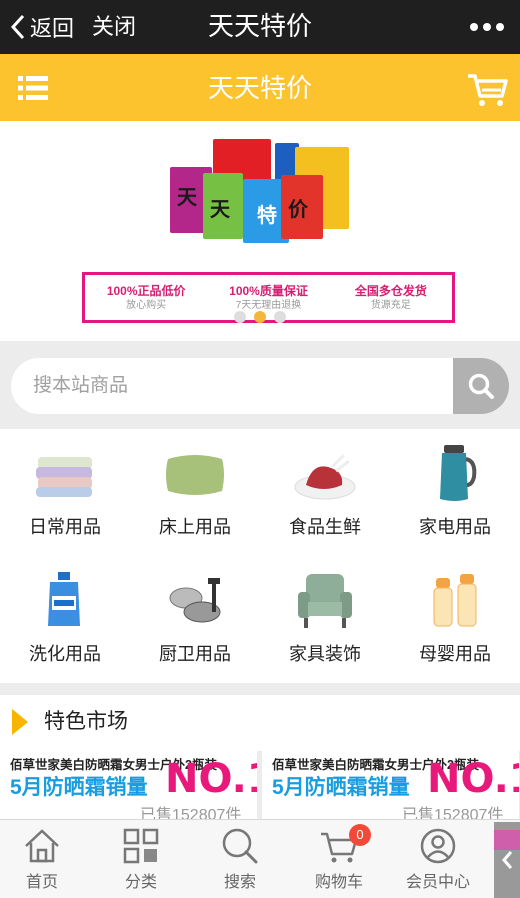 This screenshot has height=898, width=520. I want to click on shopping-bags-illustration: 天 天 特 价, so click(260, 206).